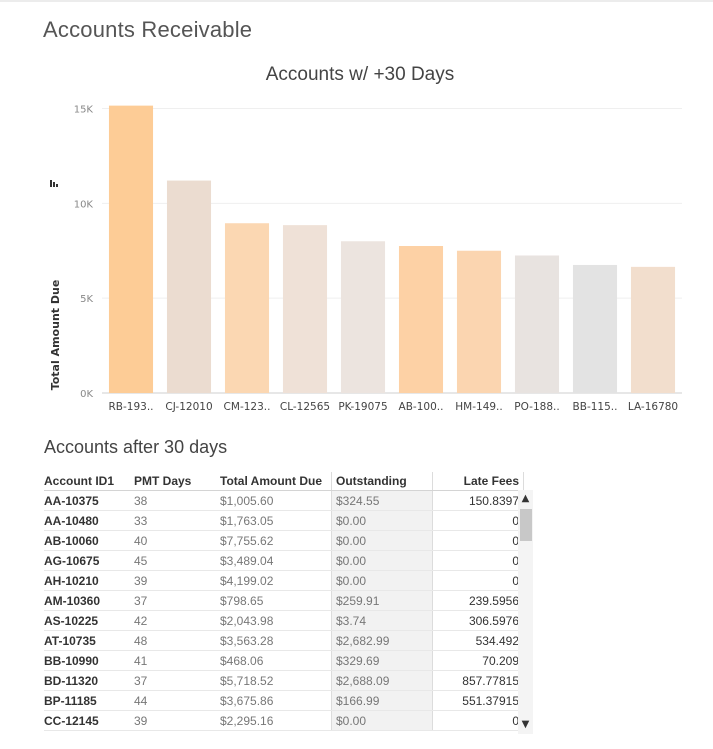 This screenshot has width=713, height=749. I want to click on table-row: AH-10210 39 $4,199.02 $0.00 0, so click(284, 580).